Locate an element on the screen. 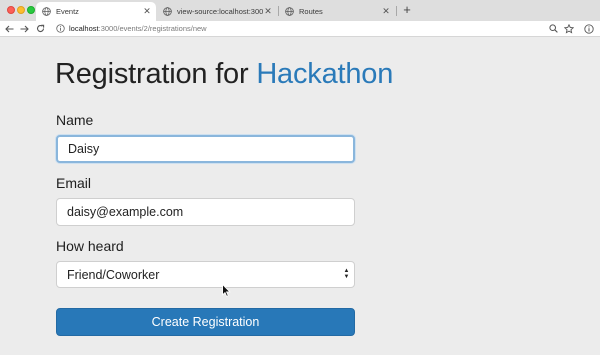 This screenshot has width=600, height=355. magnifier-icon is located at coordinates (553, 28).